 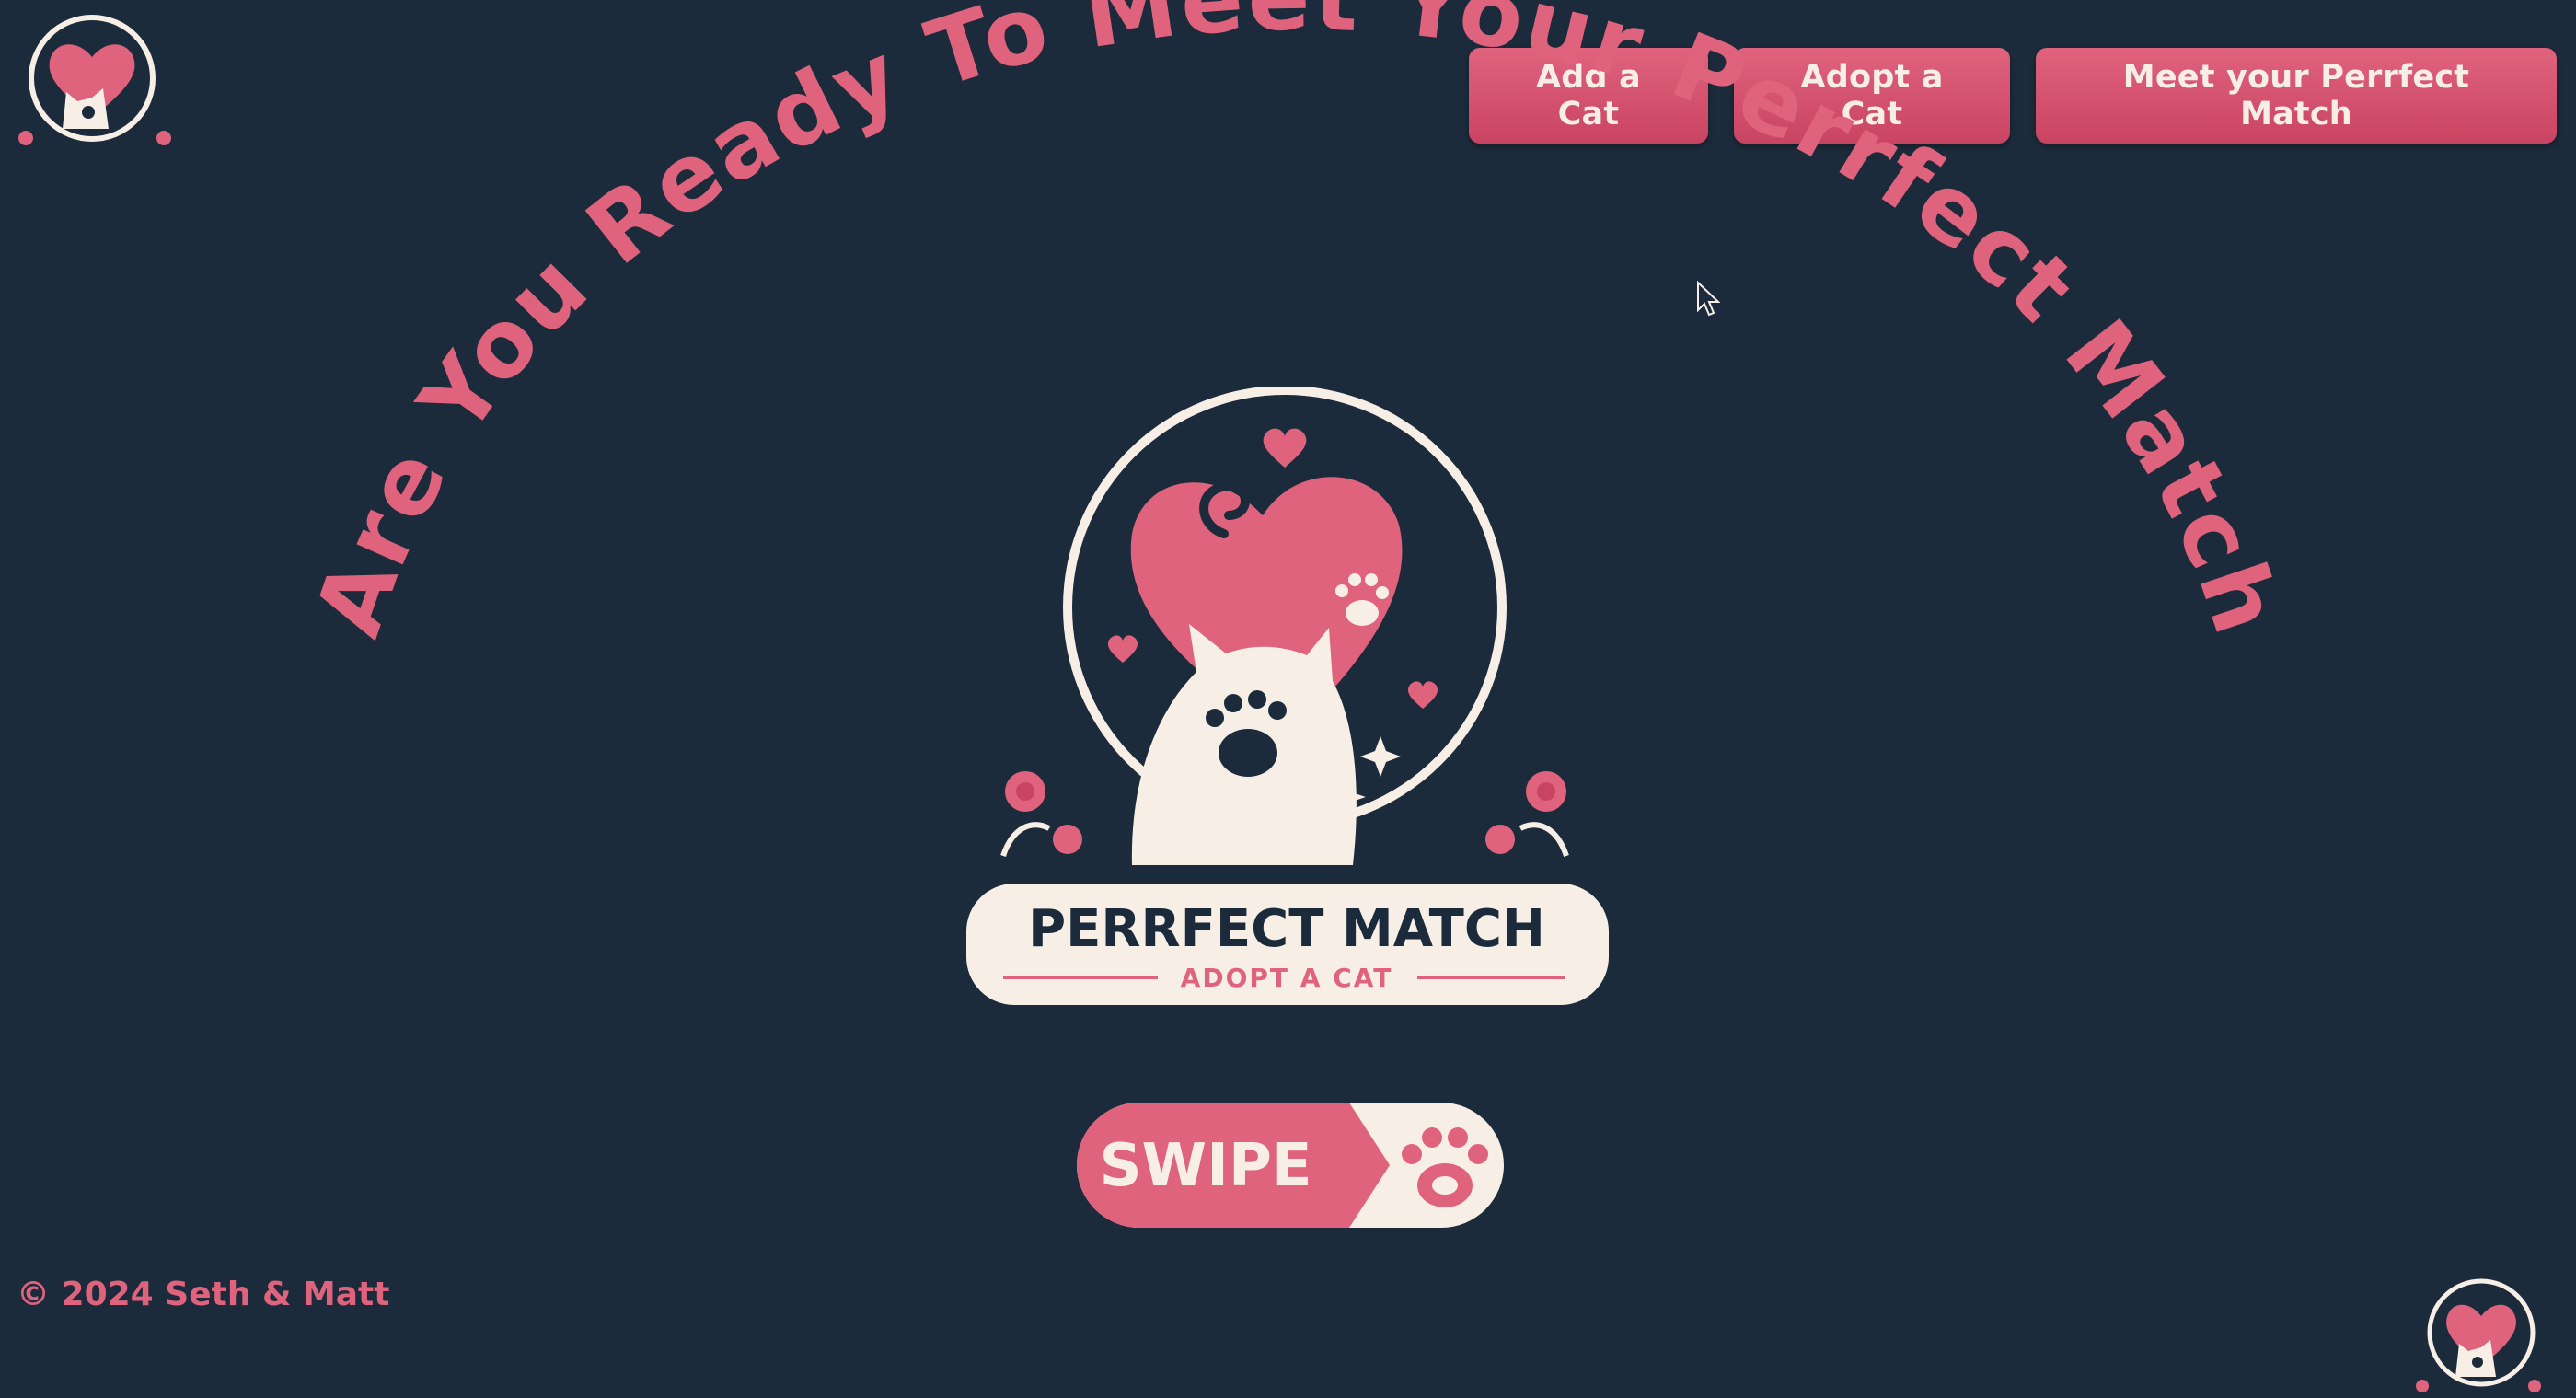 What do you see at coordinates (1205, 1166) in the screenshot?
I see `swipe-label: SWIPE` at bounding box center [1205, 1166].